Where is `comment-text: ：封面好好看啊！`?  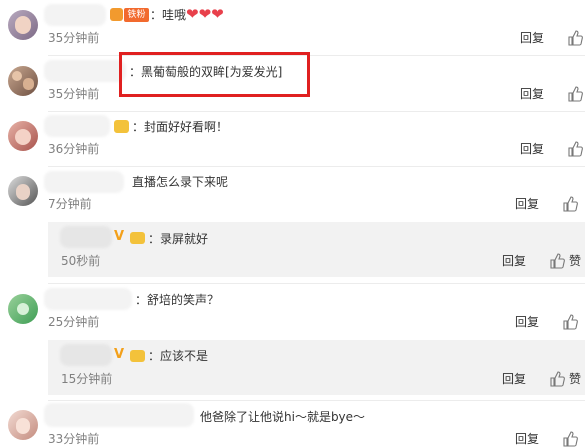
comment-text: ：封面好好看啊！ is located at coordinates (180, 127).